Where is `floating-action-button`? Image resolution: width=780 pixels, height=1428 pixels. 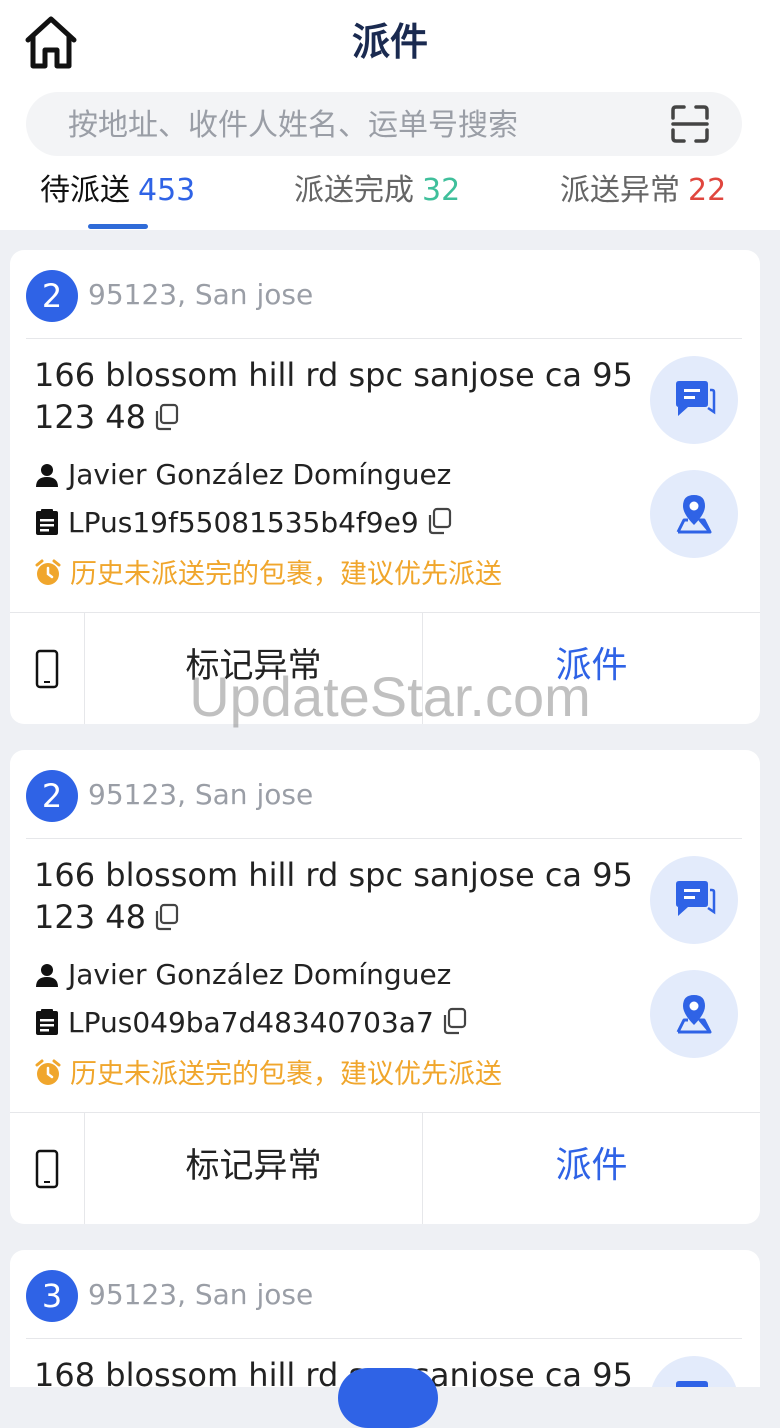
floating-action-button is located at coordinates (388, 1398).